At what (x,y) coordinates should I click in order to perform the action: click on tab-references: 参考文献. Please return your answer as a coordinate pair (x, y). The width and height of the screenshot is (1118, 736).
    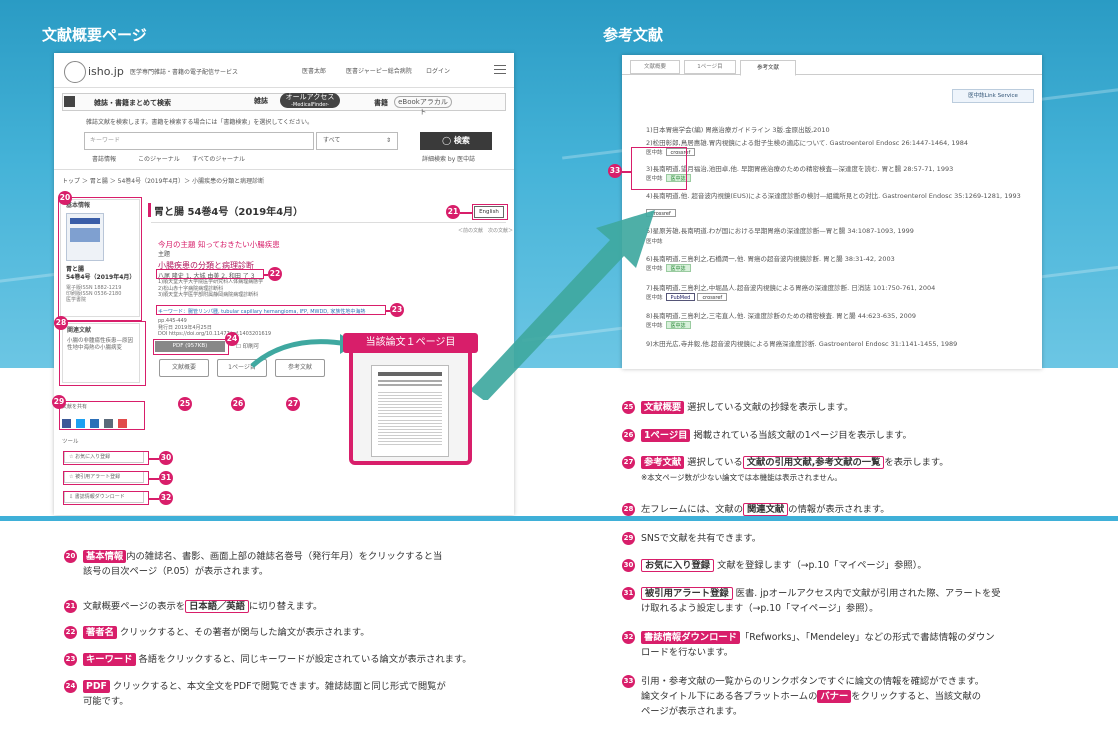
    Looking at the image, I should click on (768, 68).